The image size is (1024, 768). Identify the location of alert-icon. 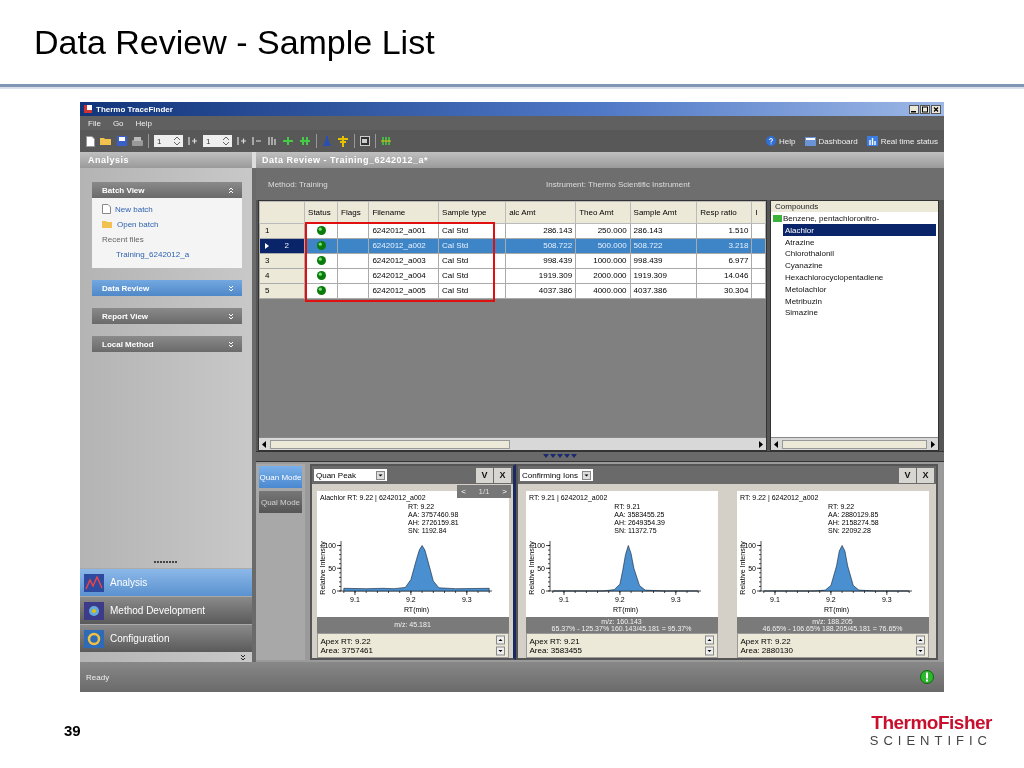
(927, 677).